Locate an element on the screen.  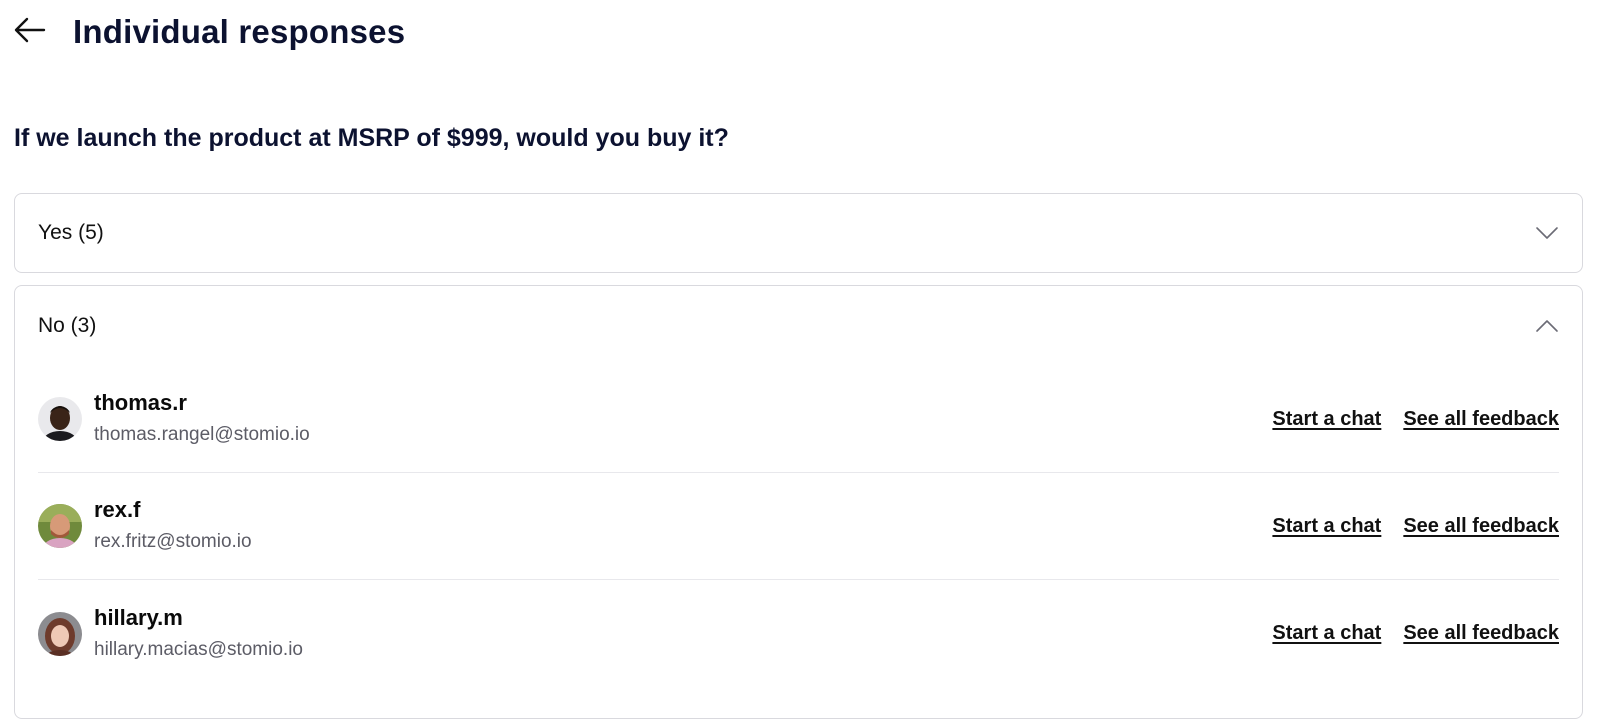
page-title: Individual responses is located at coordinates (239, 31).